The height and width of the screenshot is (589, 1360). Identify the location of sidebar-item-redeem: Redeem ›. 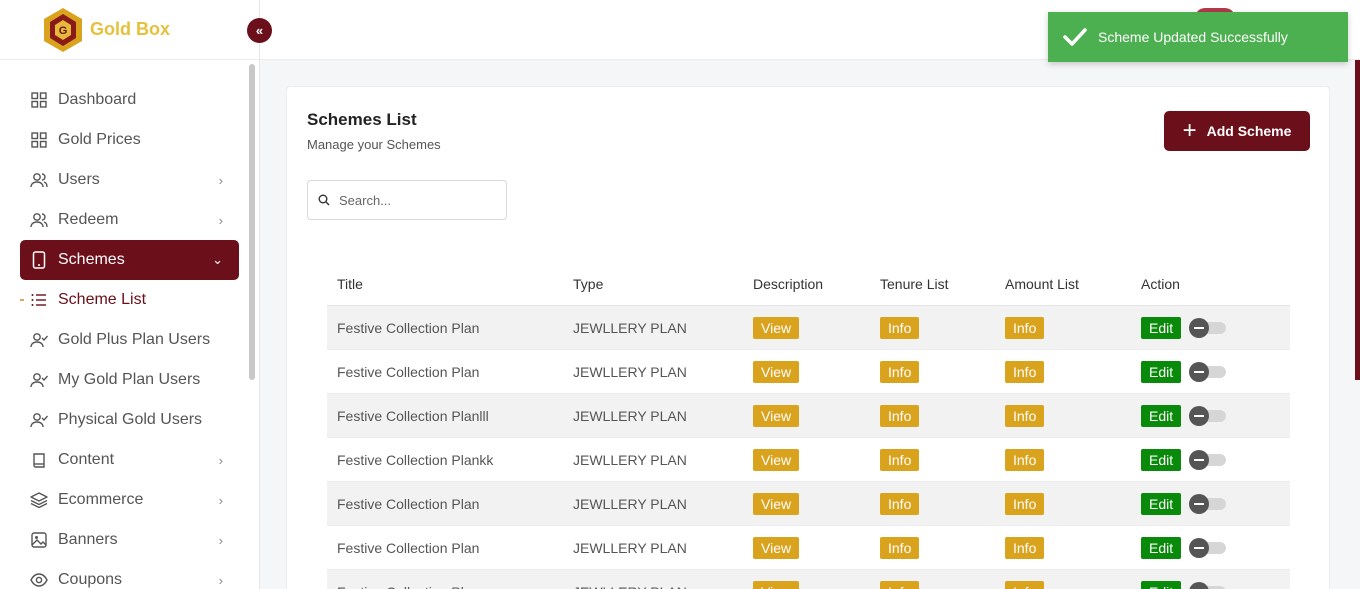
(129, 220).